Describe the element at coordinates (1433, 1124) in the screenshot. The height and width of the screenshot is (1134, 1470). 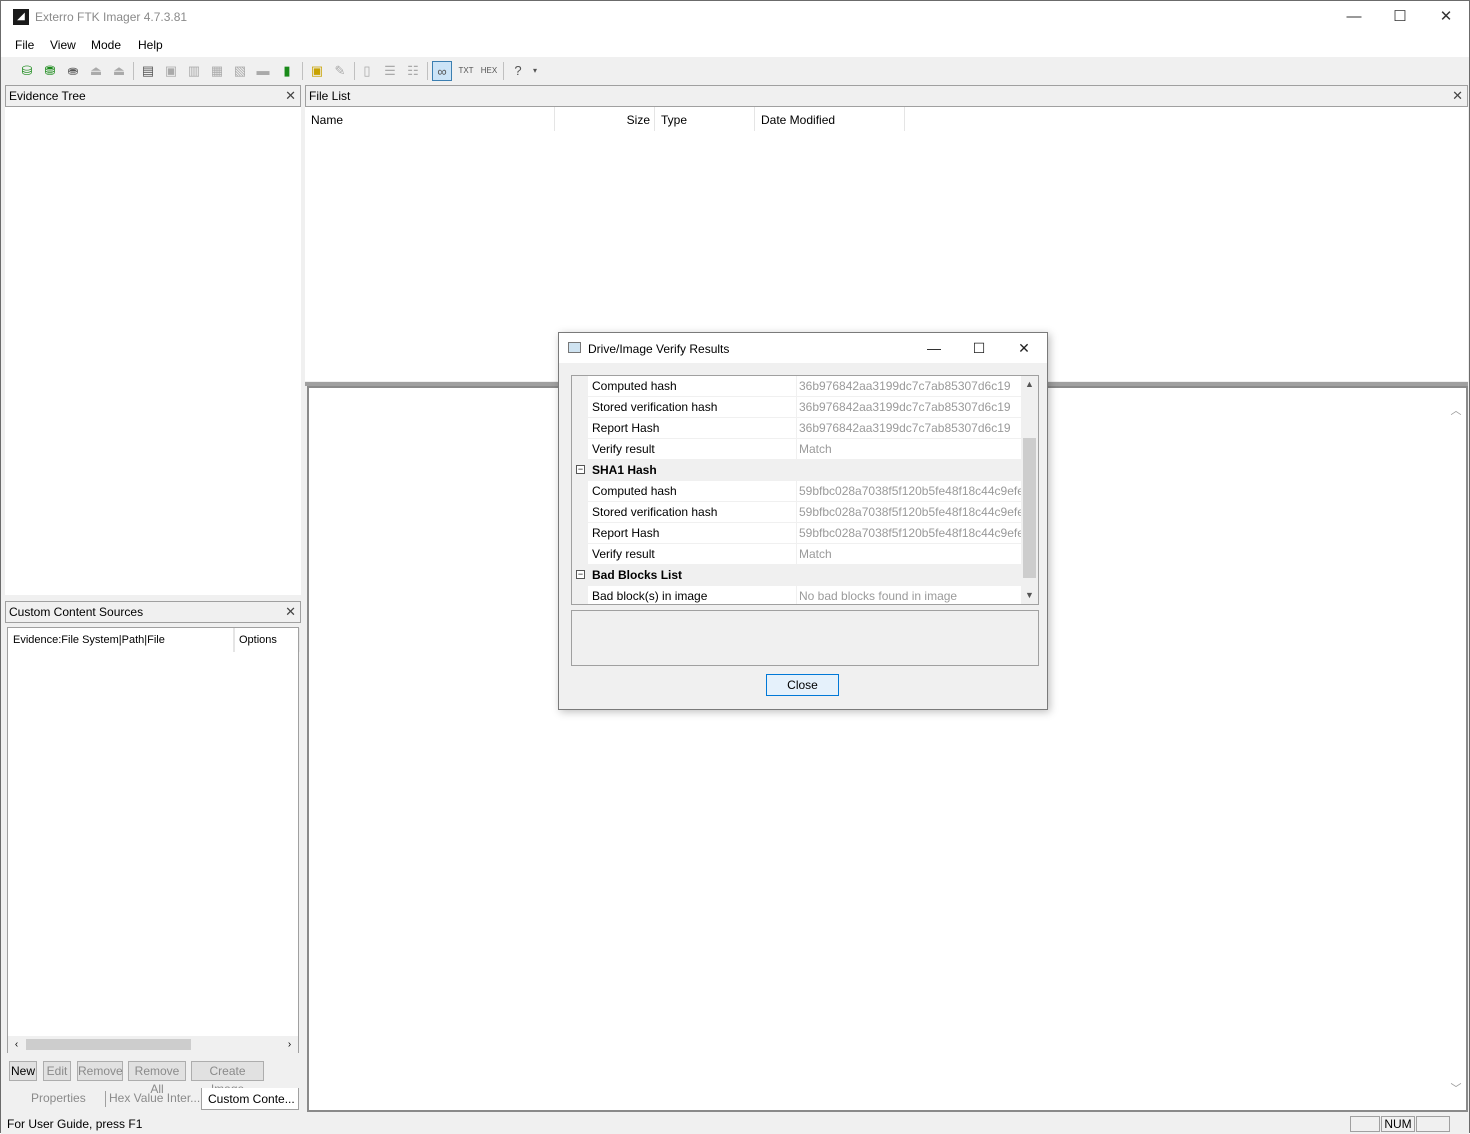
I see `status-scrl-box` at that location.